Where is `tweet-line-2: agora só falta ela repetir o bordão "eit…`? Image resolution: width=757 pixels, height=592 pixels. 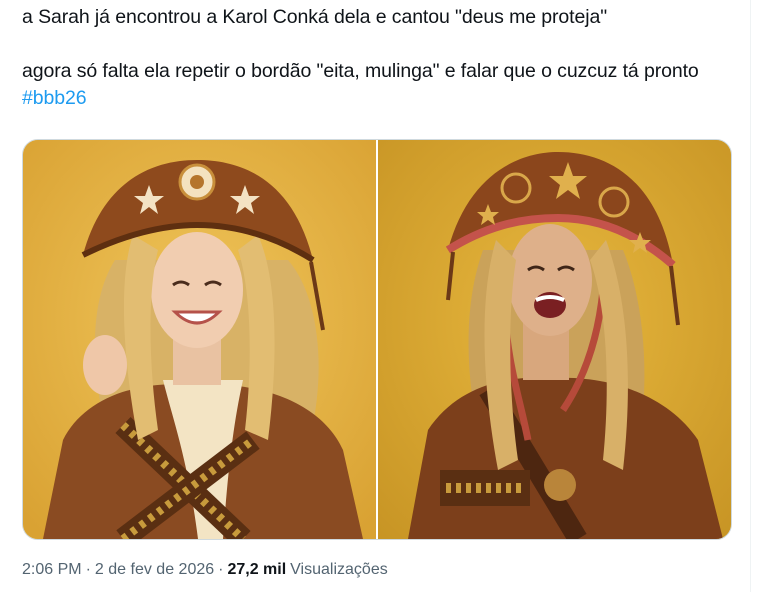 tweet-line-2: agora só falta ela repetir o bordão "eit… is located at coordinates (382, 85).